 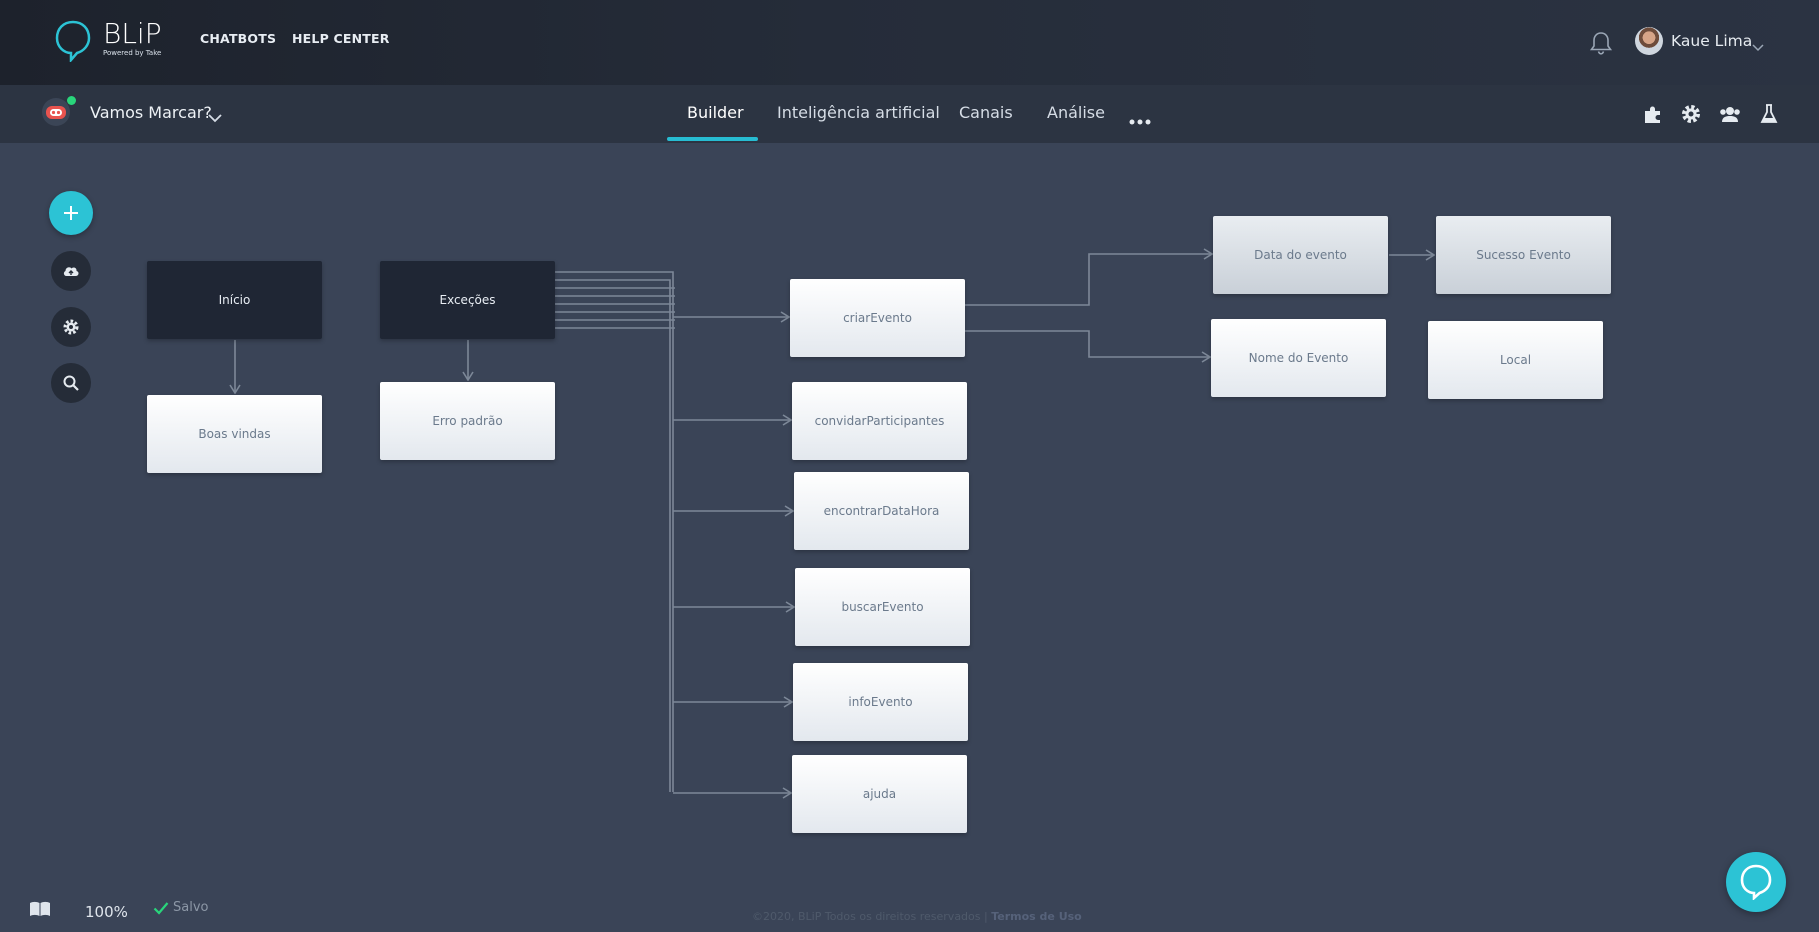 I want to click on block-inicio: Início, so click(x=234, y=300).